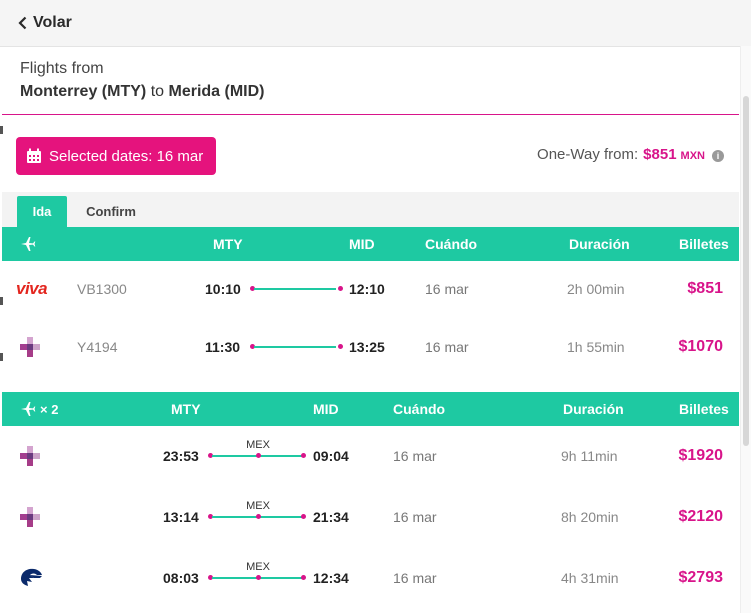  What do you see at coordinates (126, 156) in the screenshot?
I see `selected-dates-label: Selected dates: 16 mar` at bounding box center [126, 156].